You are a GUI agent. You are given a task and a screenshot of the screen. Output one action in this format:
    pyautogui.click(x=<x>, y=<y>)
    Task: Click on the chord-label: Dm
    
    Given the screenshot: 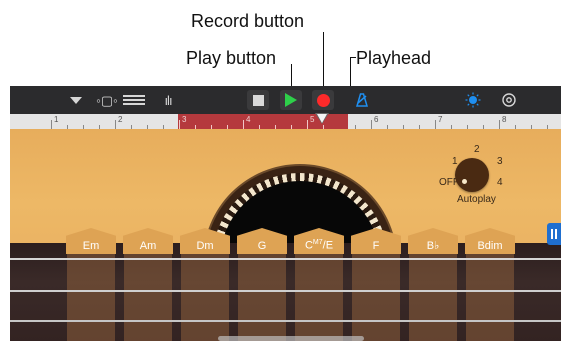 What is the action you would take?
    pyautogui.click(x=205, y=246)
    